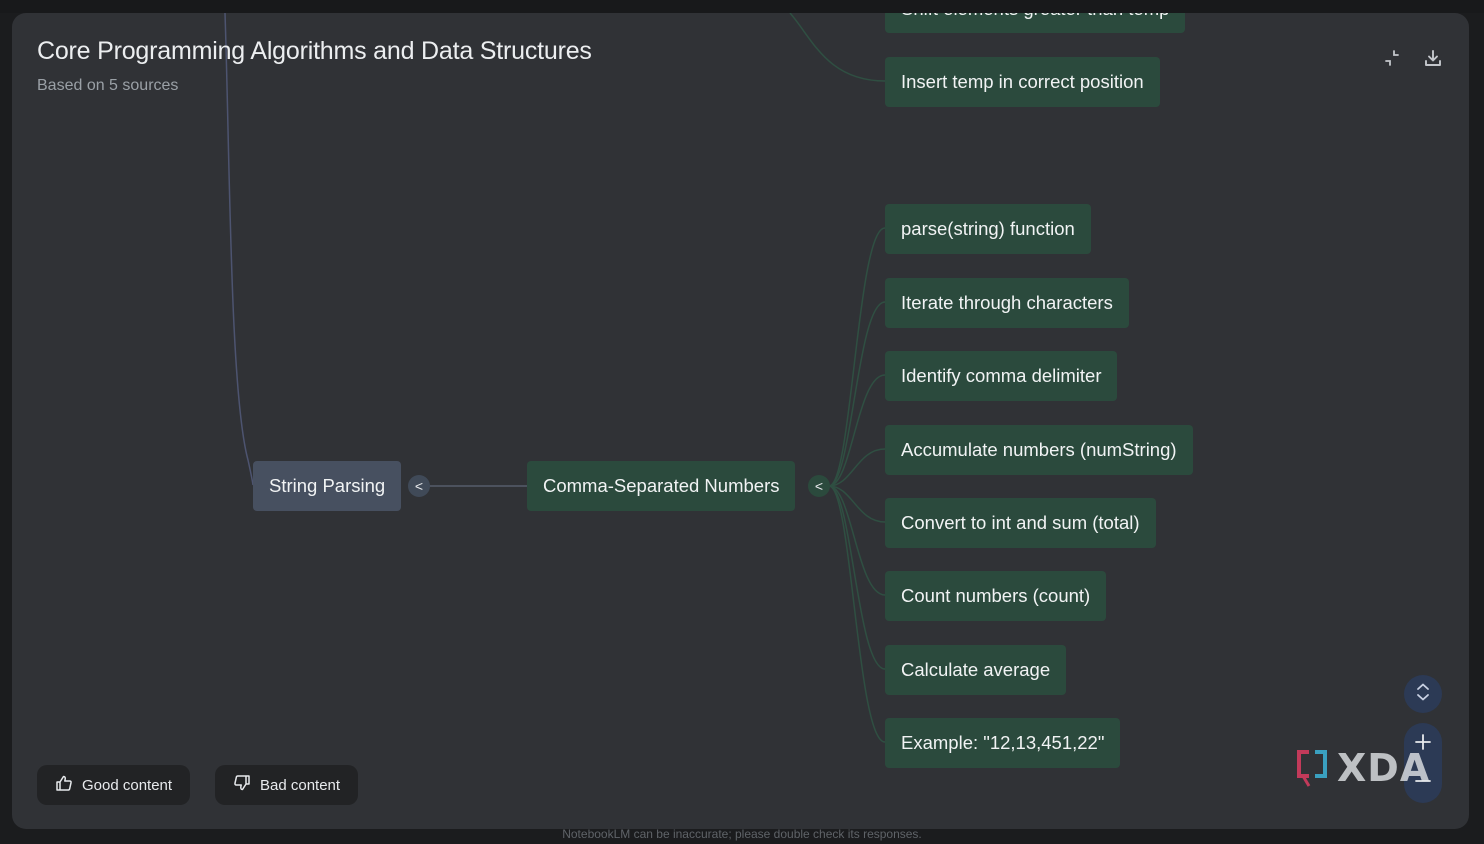 The width and height of the screenshot is (1484, 844). What do you see at coordinates (996, 596) in the screenshot?
I see `mindmap-leaf: Count numbers (count)` at bounding box center [996, 596].